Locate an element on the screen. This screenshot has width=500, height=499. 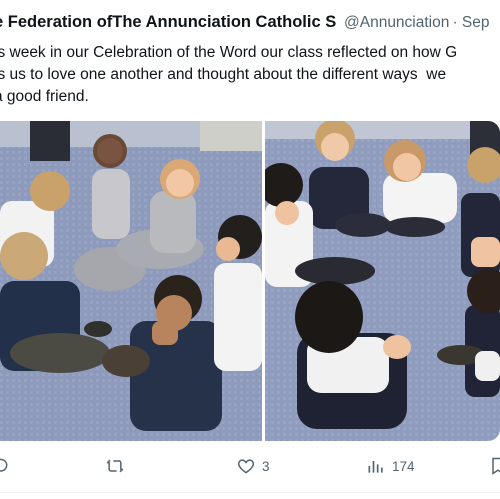
reply-icon is located at coordinates (4, 465).